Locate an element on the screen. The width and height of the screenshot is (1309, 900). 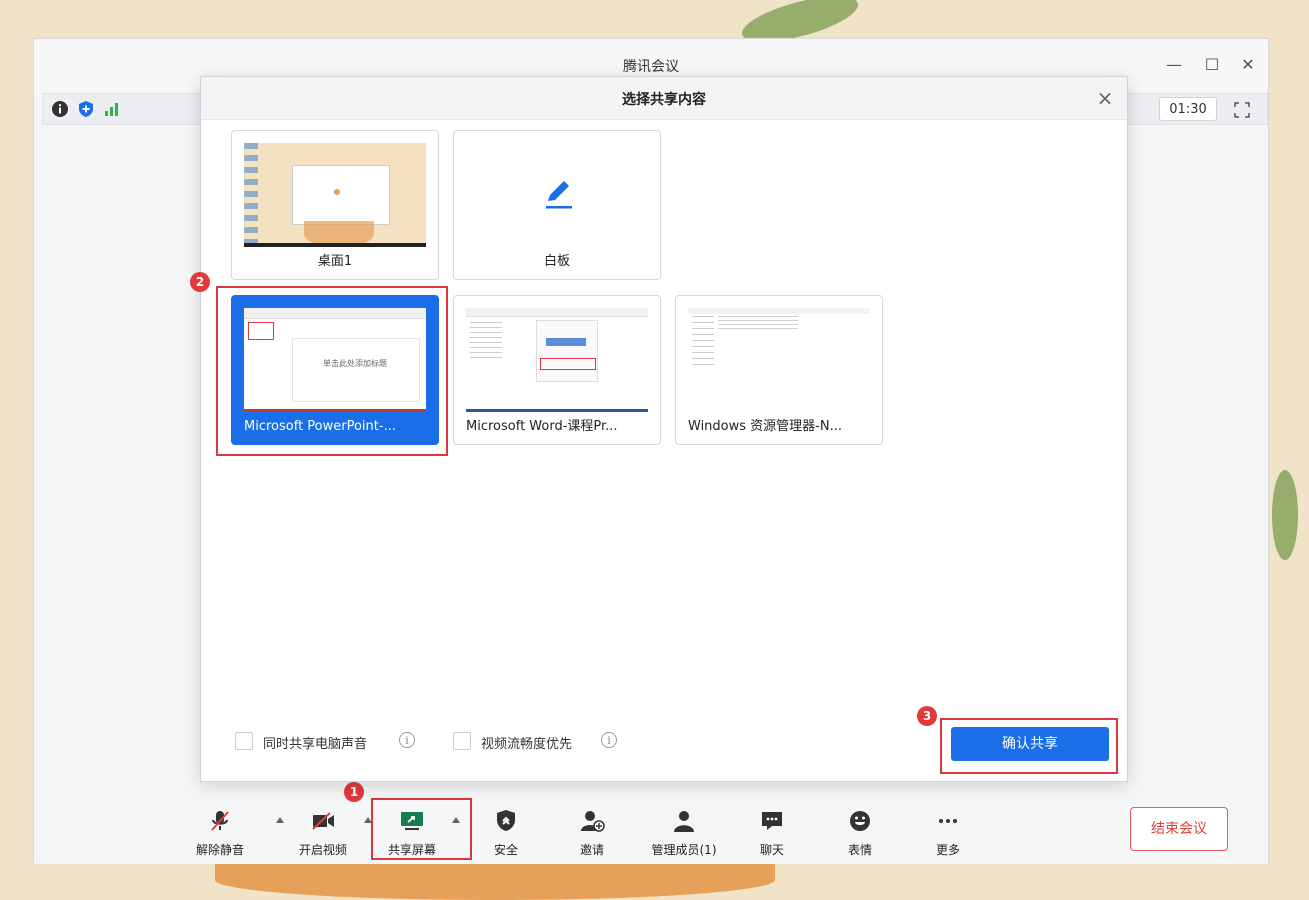
invite-button: 邀请 is located at coordinates (592, 835).